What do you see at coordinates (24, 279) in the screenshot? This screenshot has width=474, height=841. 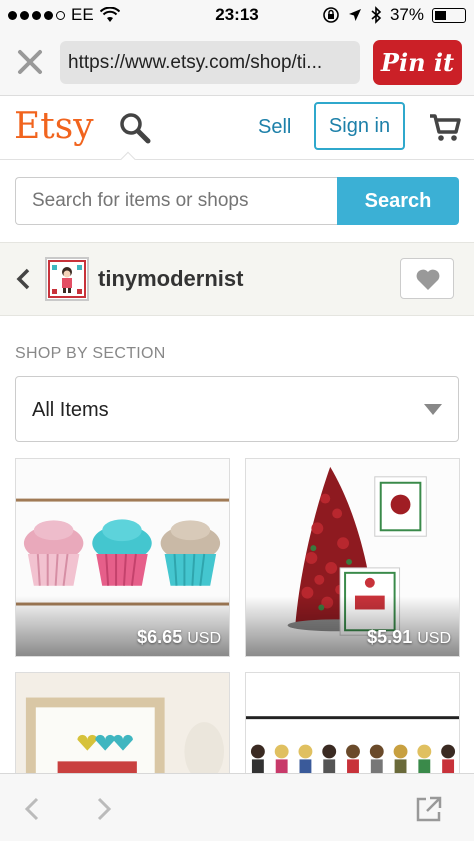 I see `chevron-left-icon` at bounding box center [24, 279].